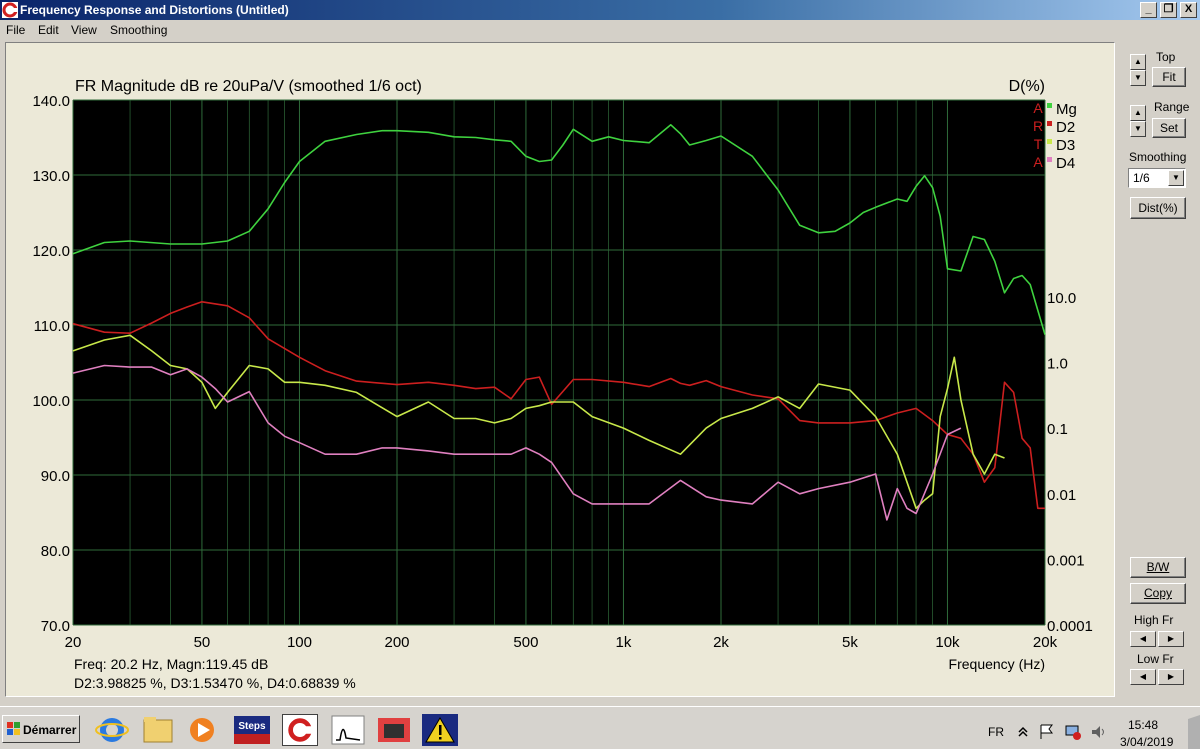 This screenshot has height=749, width=1200. What do you see at coordinates (1065, 145) in the screenshot?
I see `legend-entry-d3: D3` at bounding box center [1065, 145].